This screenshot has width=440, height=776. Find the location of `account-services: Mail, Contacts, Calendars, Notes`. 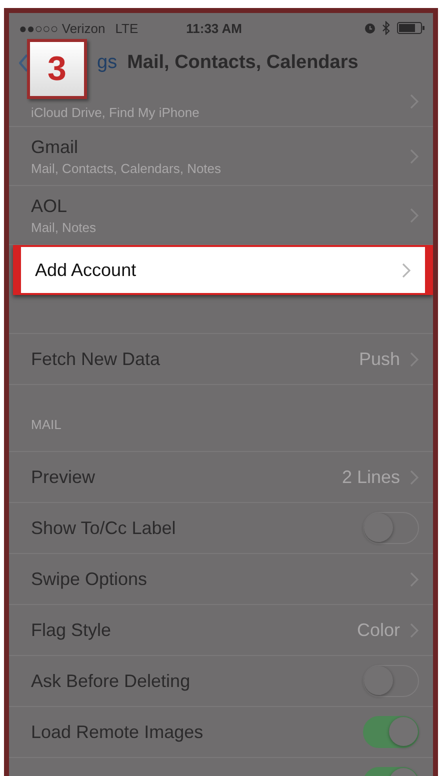

account-services: Mail, Contacts, Calendars, Notes is located at coordinates (126, 168).